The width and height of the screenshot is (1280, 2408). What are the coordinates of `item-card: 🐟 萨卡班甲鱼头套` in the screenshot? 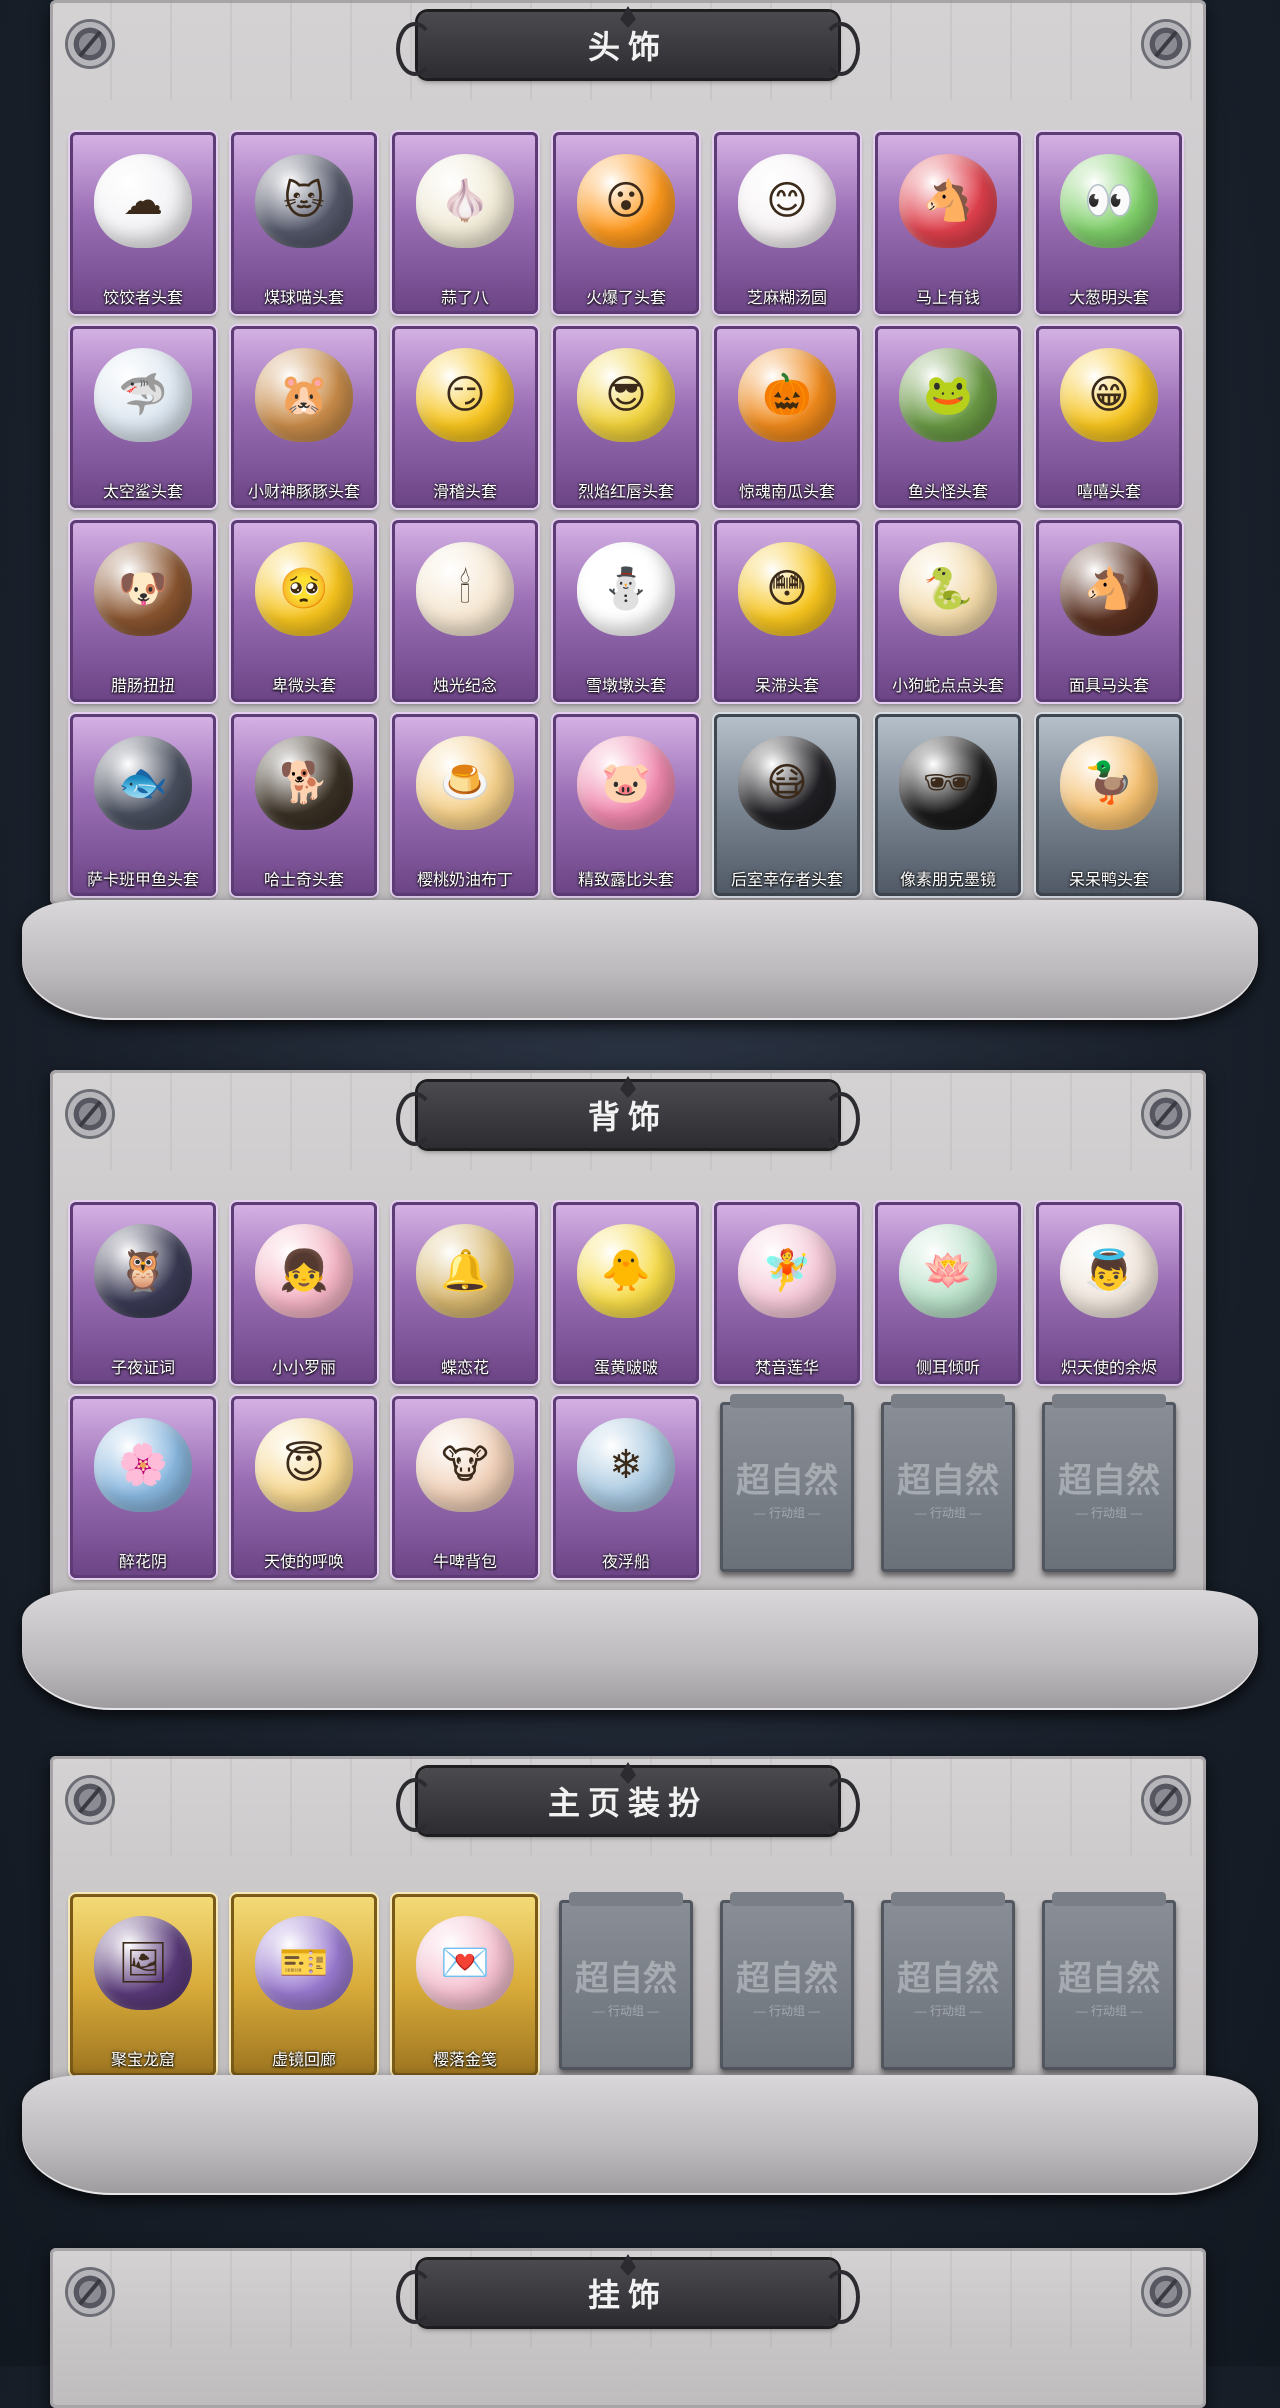 It's located at (143, 805).